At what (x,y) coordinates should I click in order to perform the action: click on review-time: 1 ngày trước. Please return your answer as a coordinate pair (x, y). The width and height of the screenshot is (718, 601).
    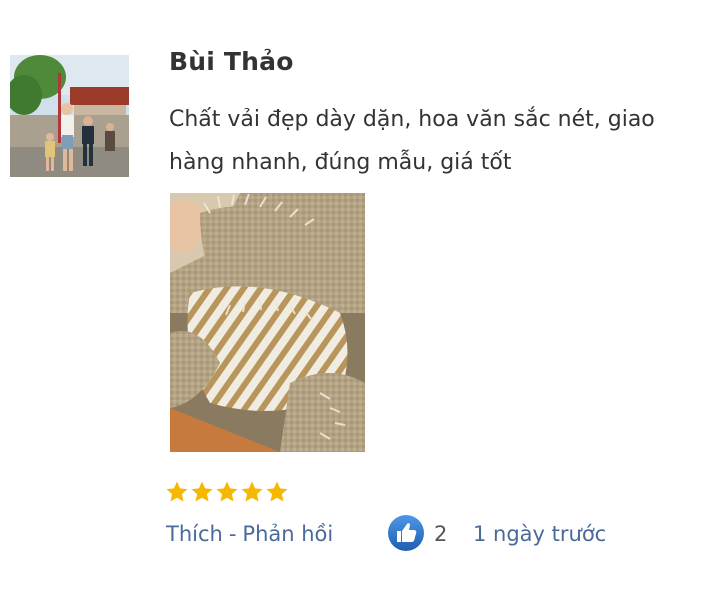
    Looking at the image, I should click on (540, 534).